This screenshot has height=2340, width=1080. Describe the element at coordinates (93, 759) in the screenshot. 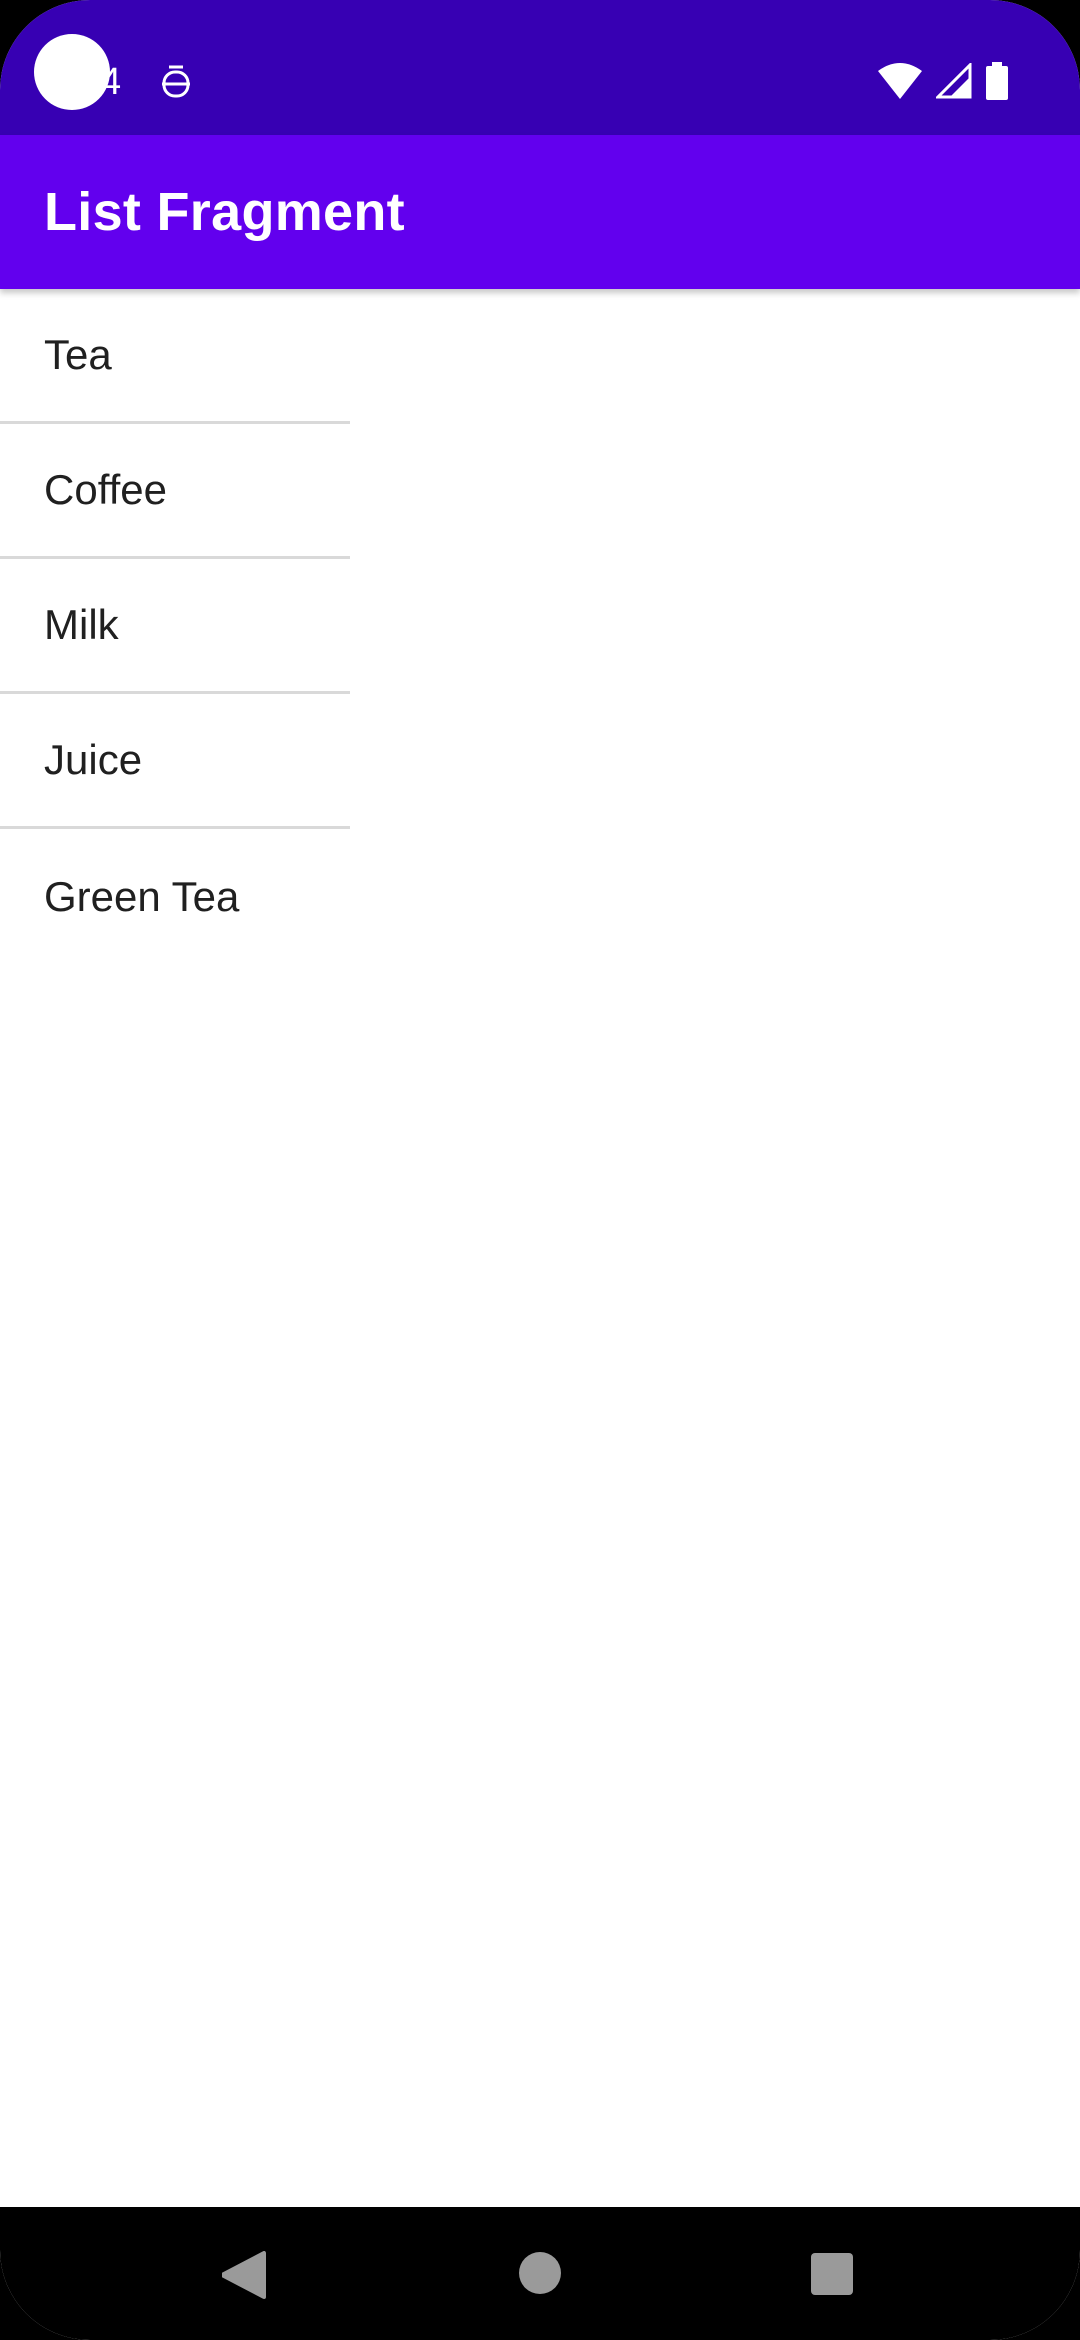

I see `list-item-label: Juice` at that location.